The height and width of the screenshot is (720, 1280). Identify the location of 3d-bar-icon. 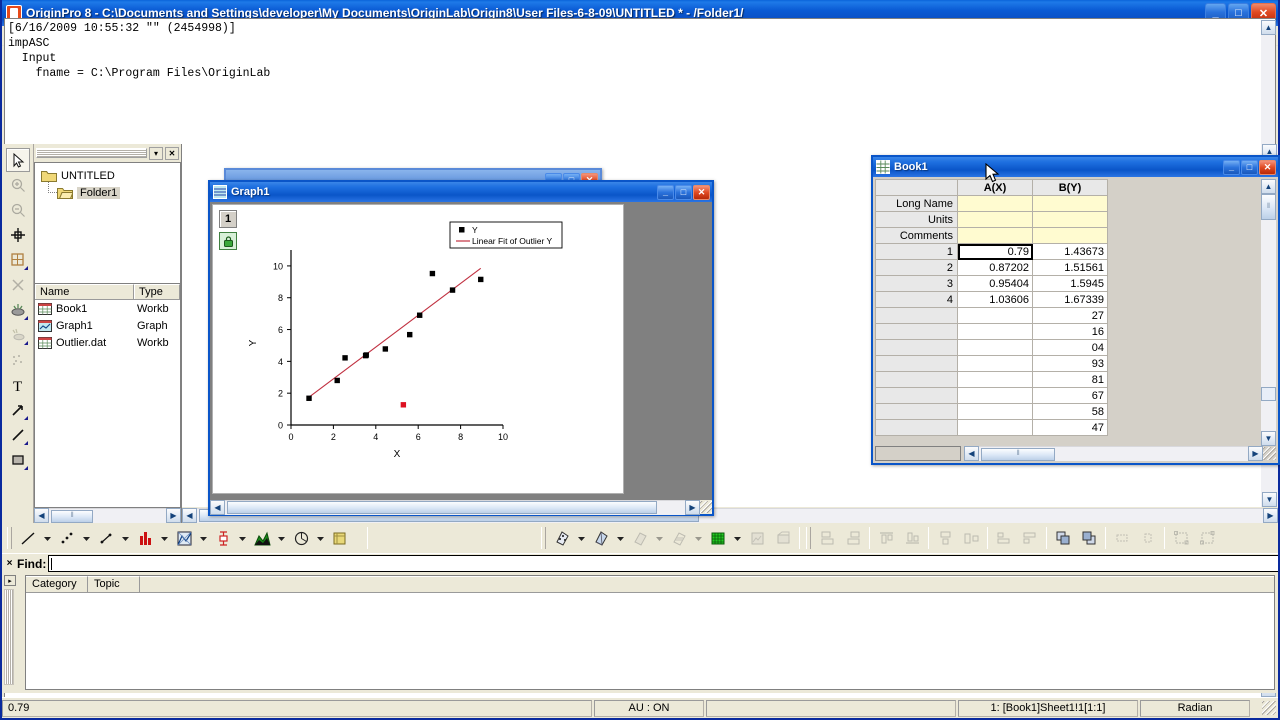
(640, 538).